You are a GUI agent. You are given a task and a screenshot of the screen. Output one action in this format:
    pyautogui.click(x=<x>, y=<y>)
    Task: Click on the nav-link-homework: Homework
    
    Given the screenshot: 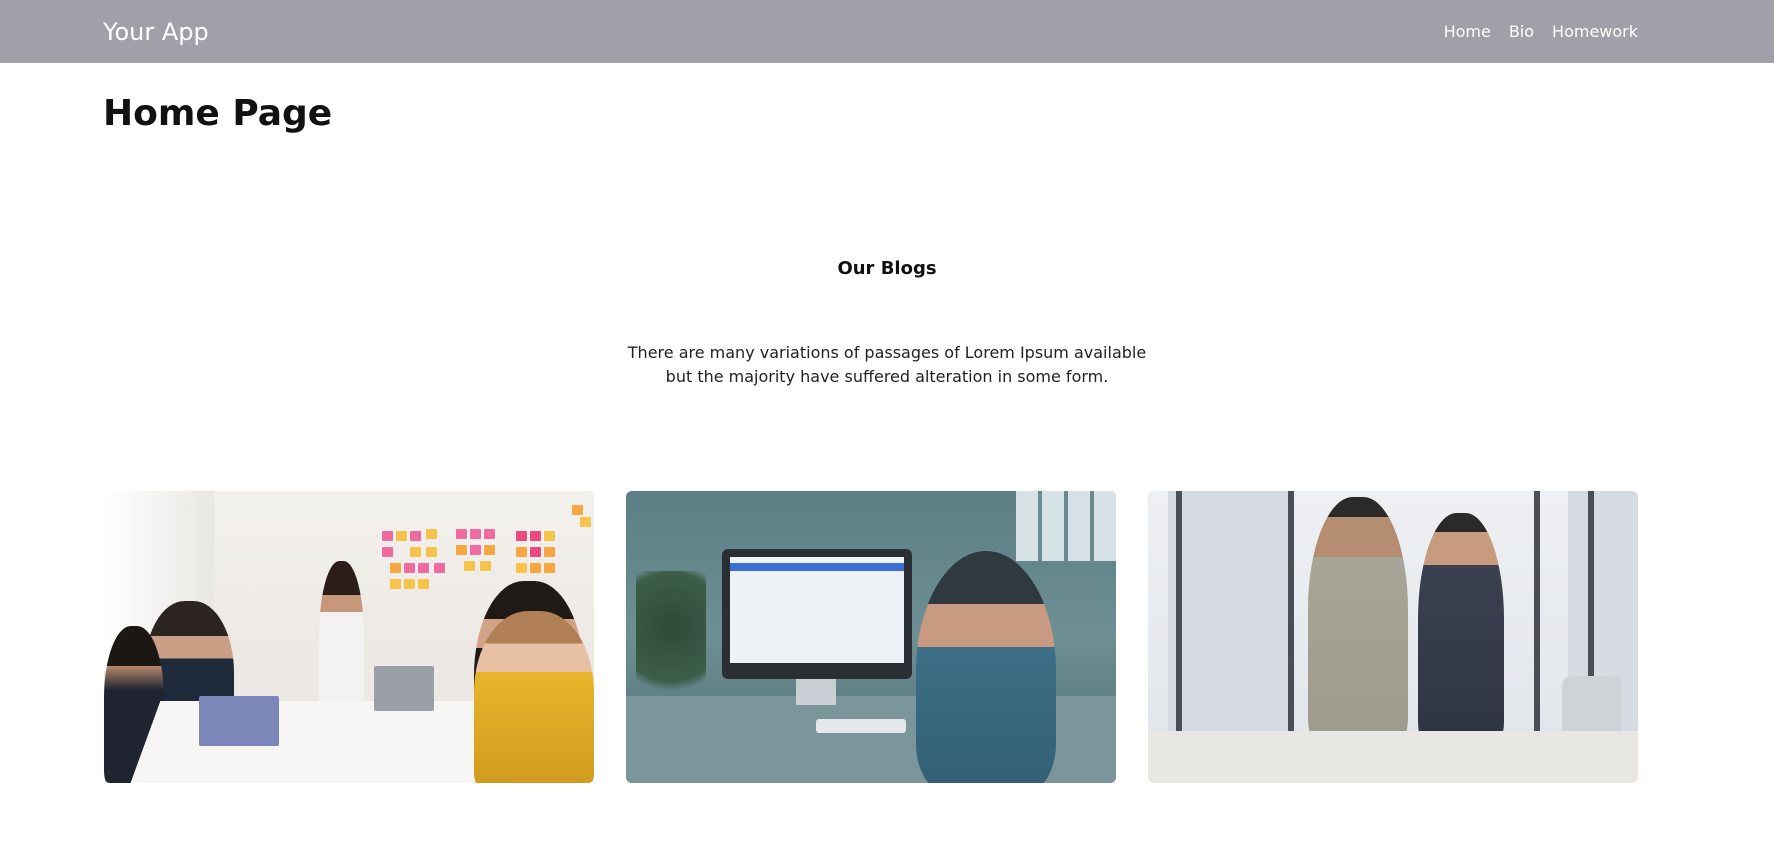 What is the action you would take?
    pyautogui.click(x=1595, y=31)
    